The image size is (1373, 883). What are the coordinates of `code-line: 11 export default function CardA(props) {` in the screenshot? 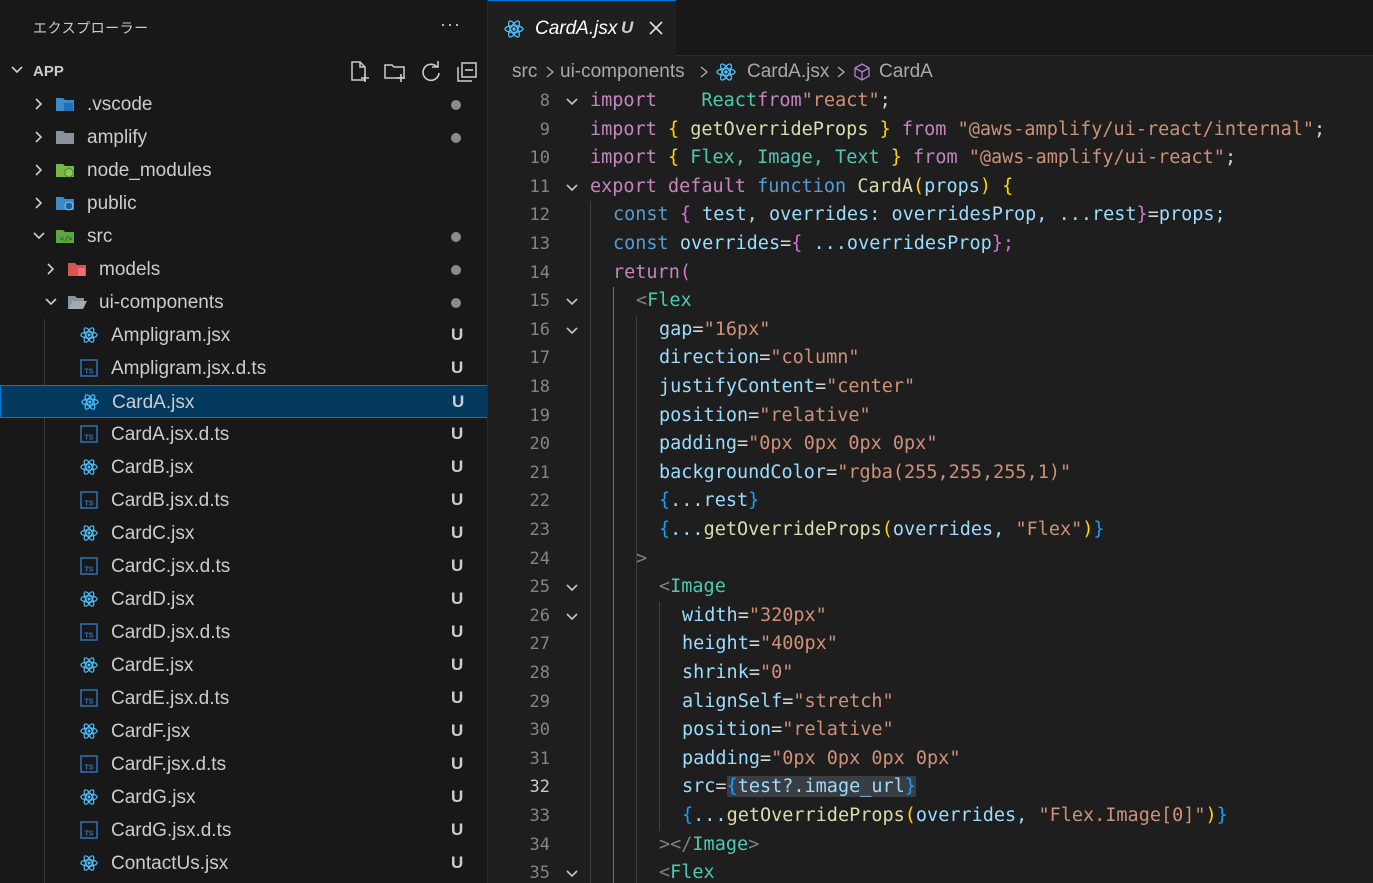 It's located at (930, 187).